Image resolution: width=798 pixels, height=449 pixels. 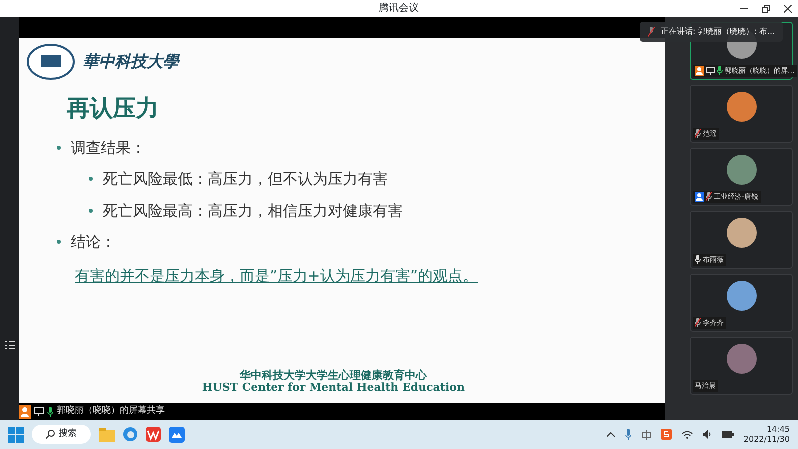 I want to click on input-method-icon, so click(x=646, y=435).